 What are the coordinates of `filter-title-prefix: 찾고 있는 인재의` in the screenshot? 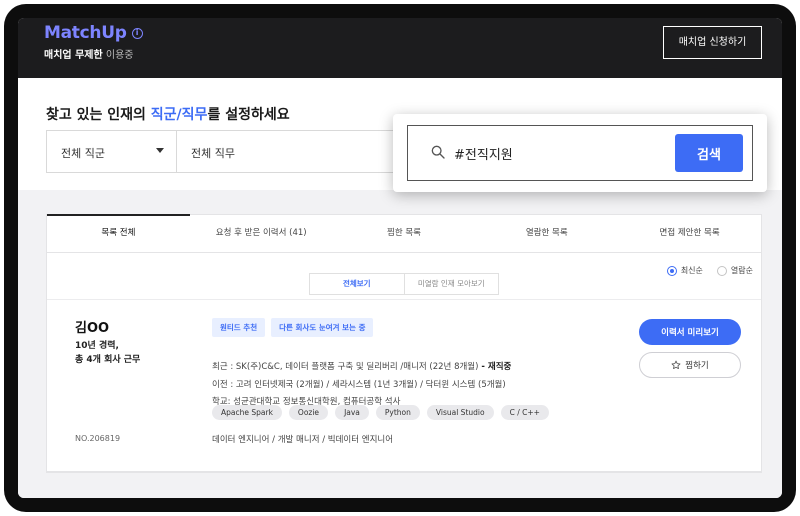 It's located at (98, 115).